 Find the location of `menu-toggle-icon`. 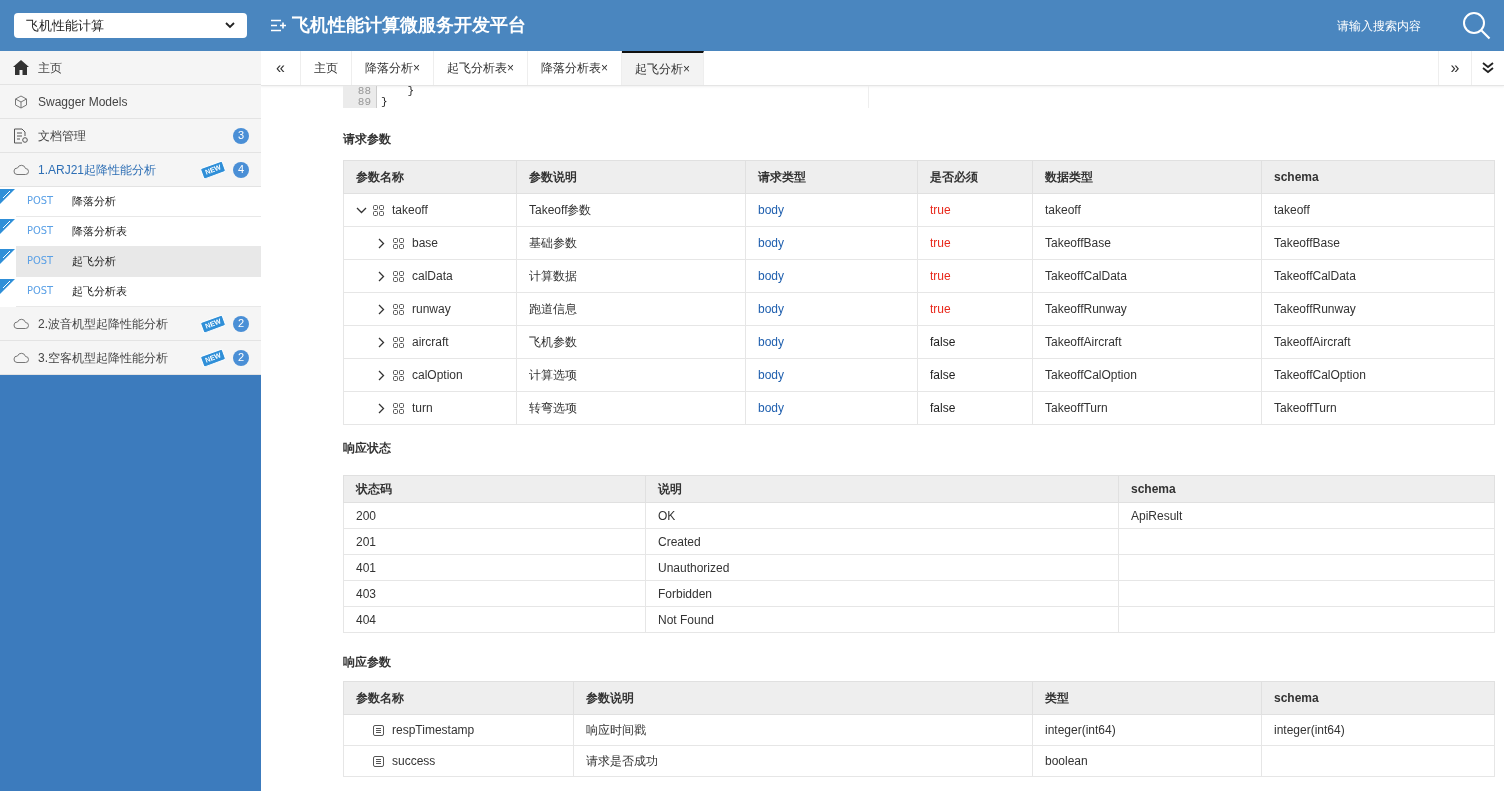

menu-toggle-icon is located at coordinates (278, 25).